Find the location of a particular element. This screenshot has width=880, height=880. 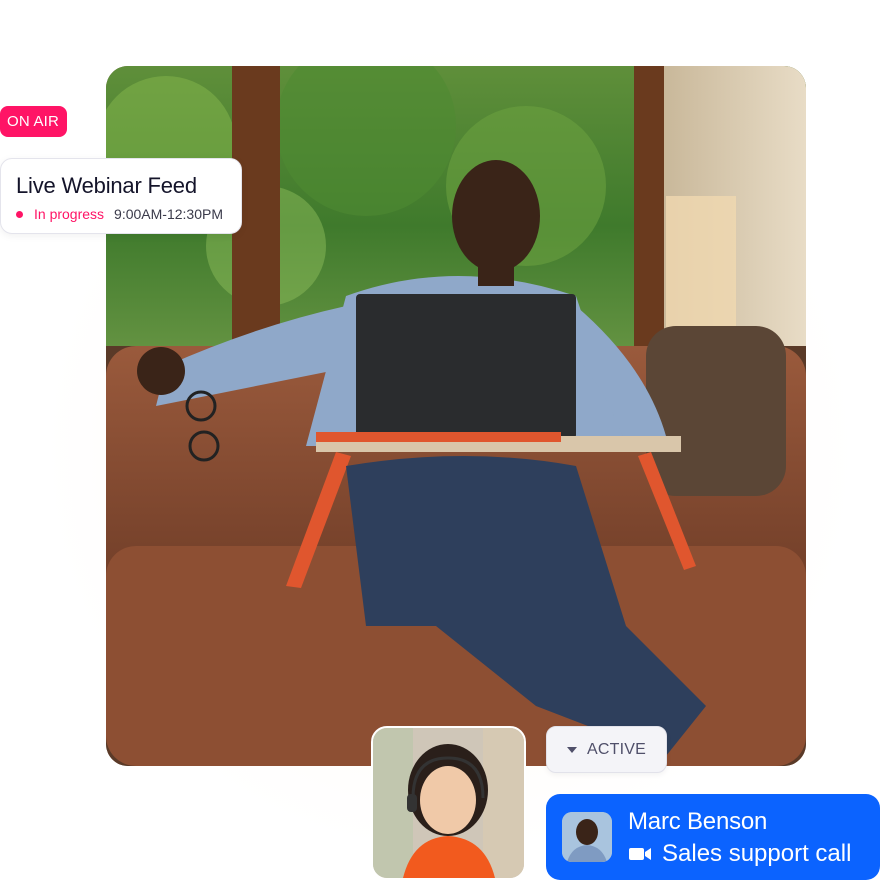

caller-avatar is located at coordinates (587, 837).